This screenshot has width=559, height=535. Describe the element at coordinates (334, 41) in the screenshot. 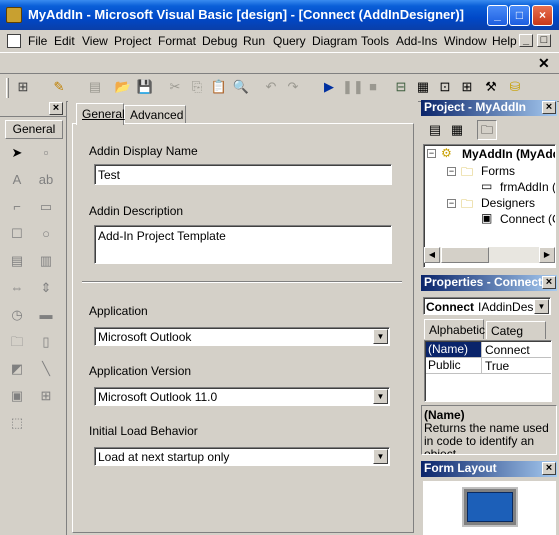

I see `menu-diagram: Diagram` at that location.